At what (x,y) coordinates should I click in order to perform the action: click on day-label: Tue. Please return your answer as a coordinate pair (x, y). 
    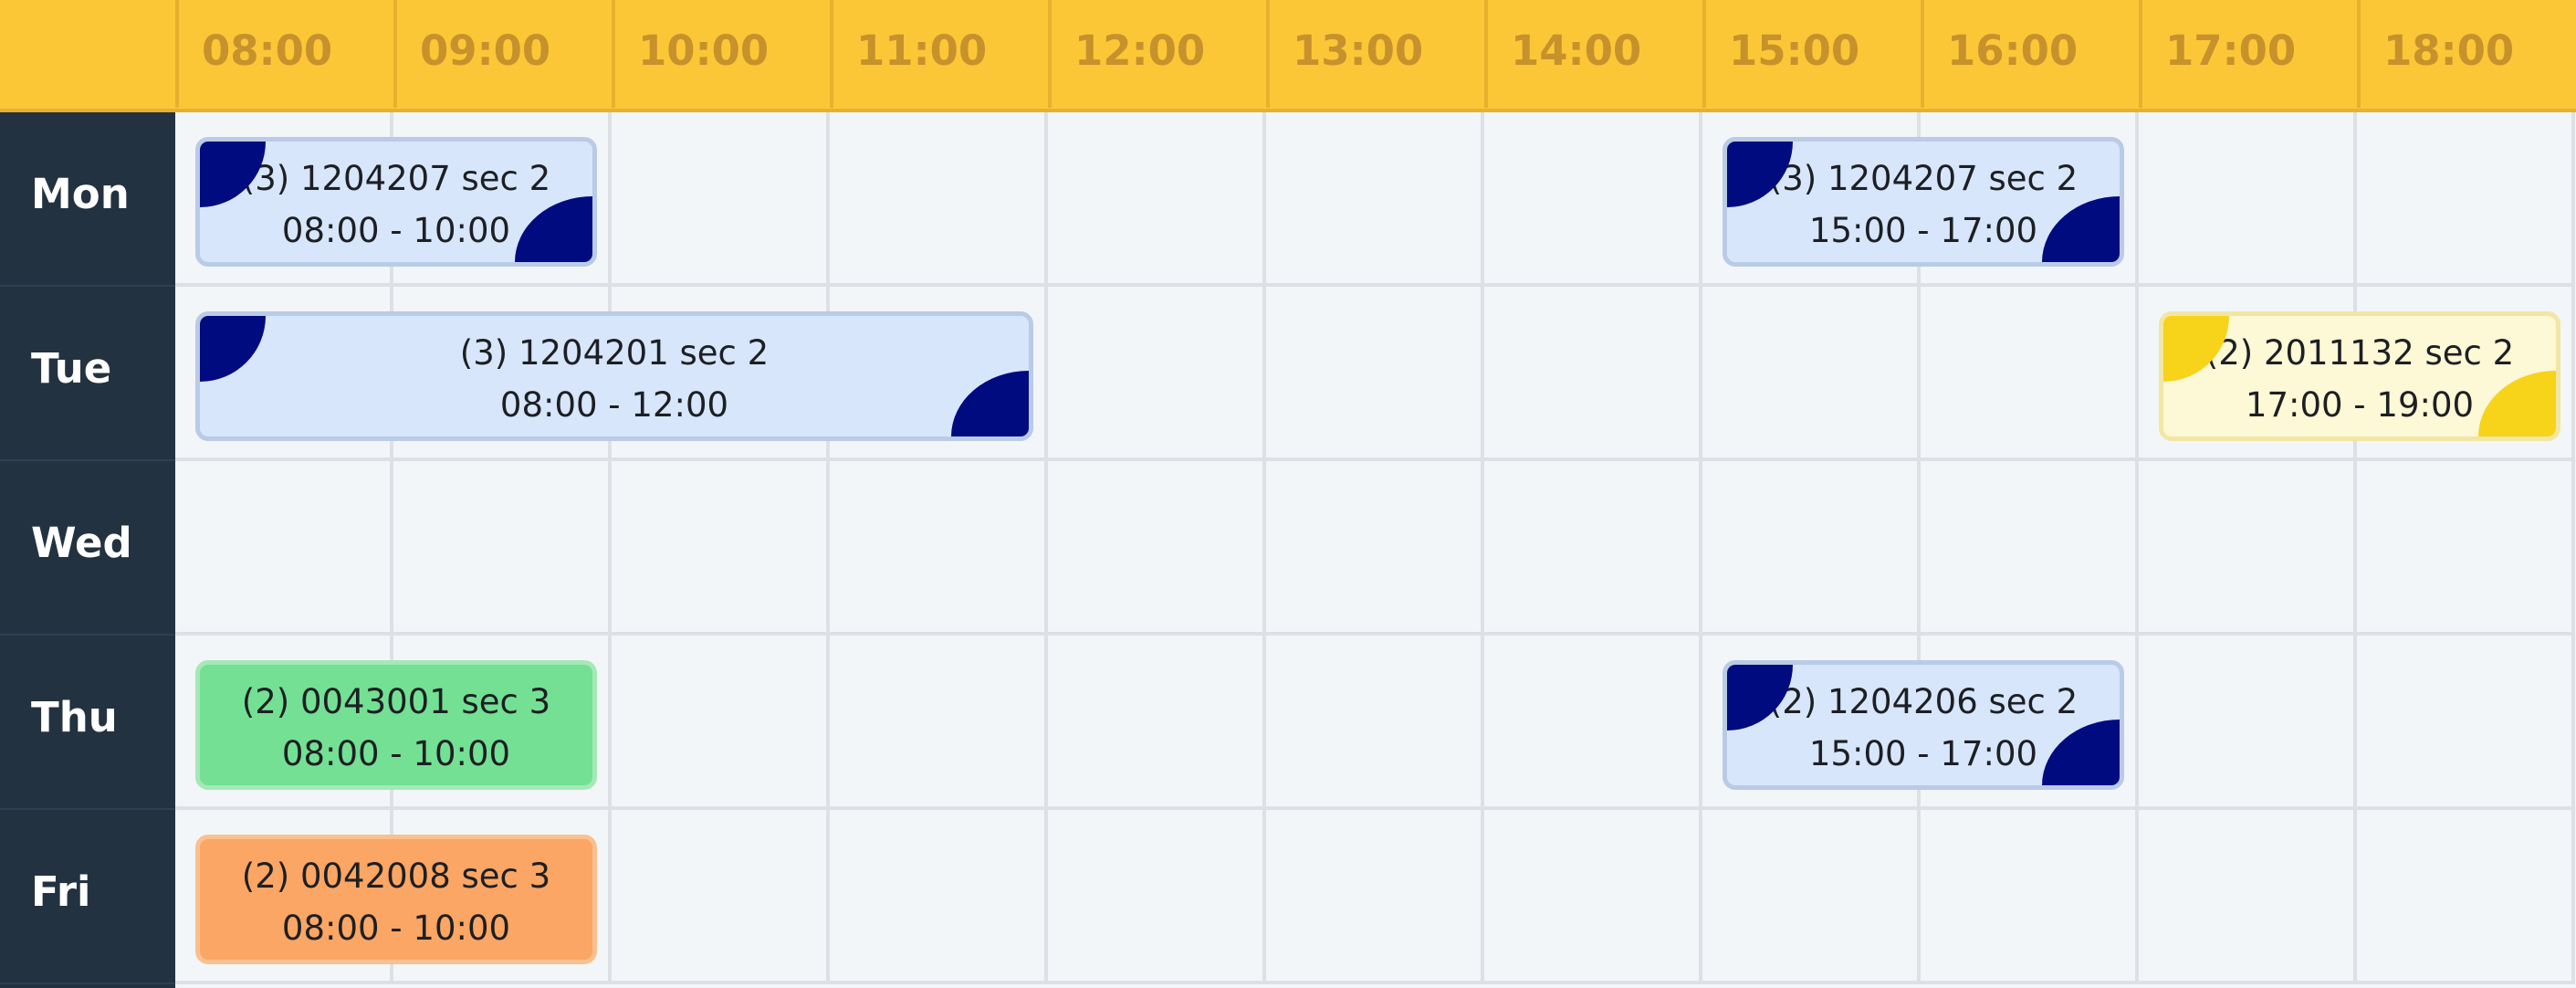
    Looking at the image, I should click on (87, 374).